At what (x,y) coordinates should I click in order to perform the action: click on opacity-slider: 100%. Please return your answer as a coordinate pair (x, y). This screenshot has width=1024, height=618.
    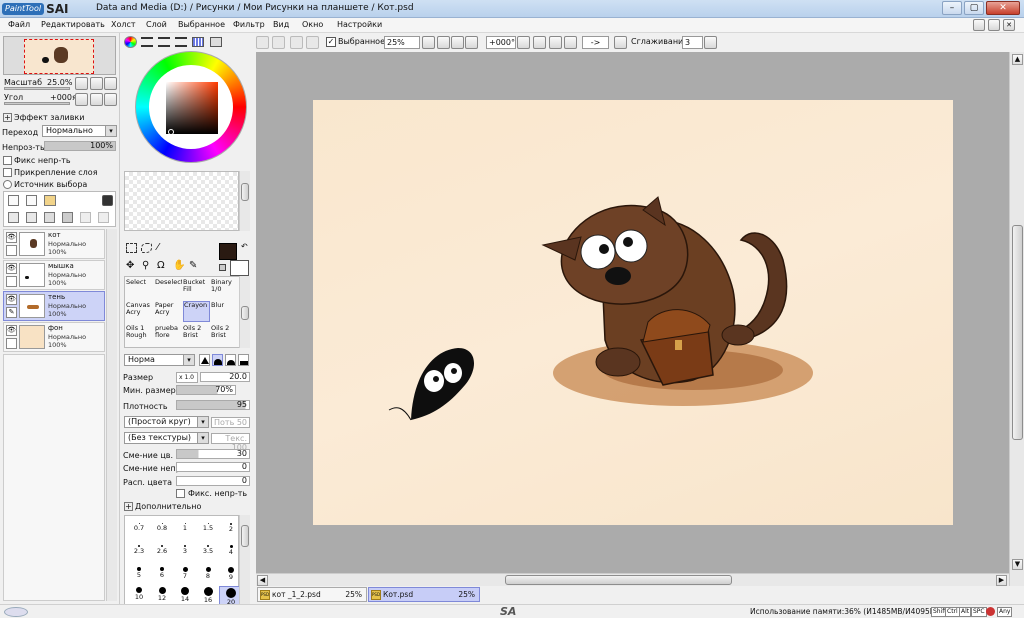
    Looking at the image, I should click on (80, 146).